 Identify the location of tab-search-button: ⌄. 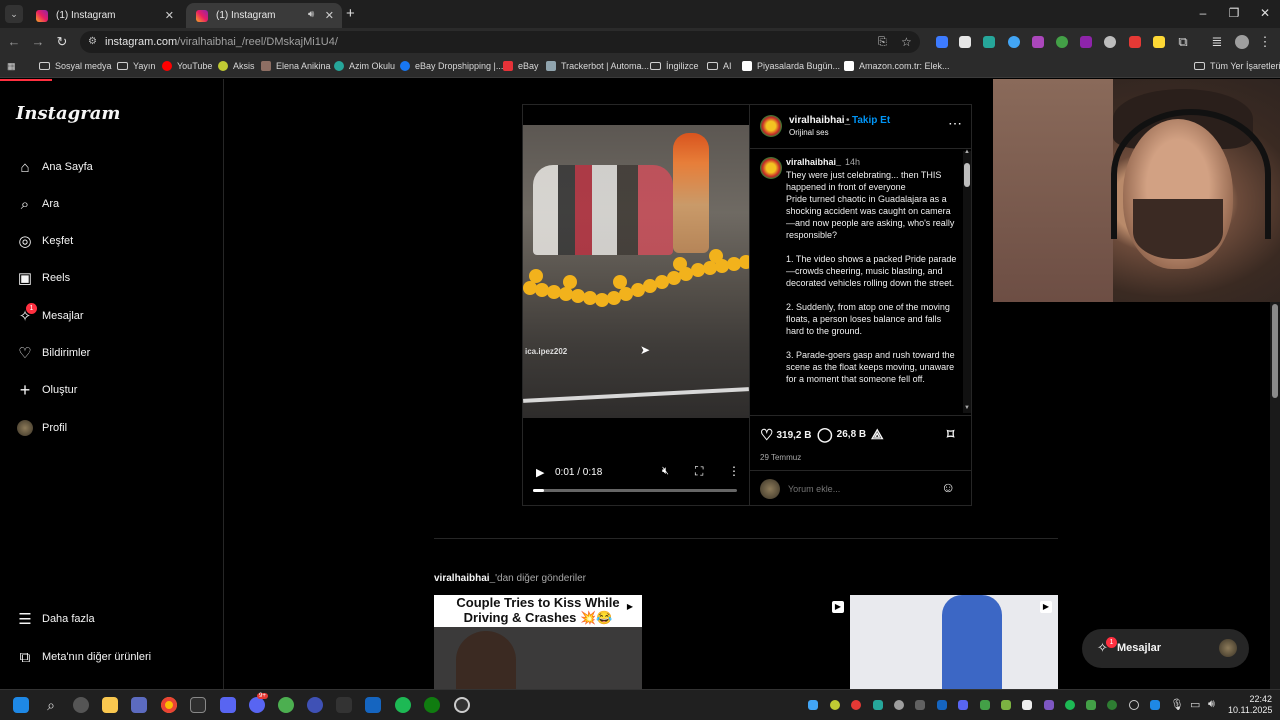
(14, 14).